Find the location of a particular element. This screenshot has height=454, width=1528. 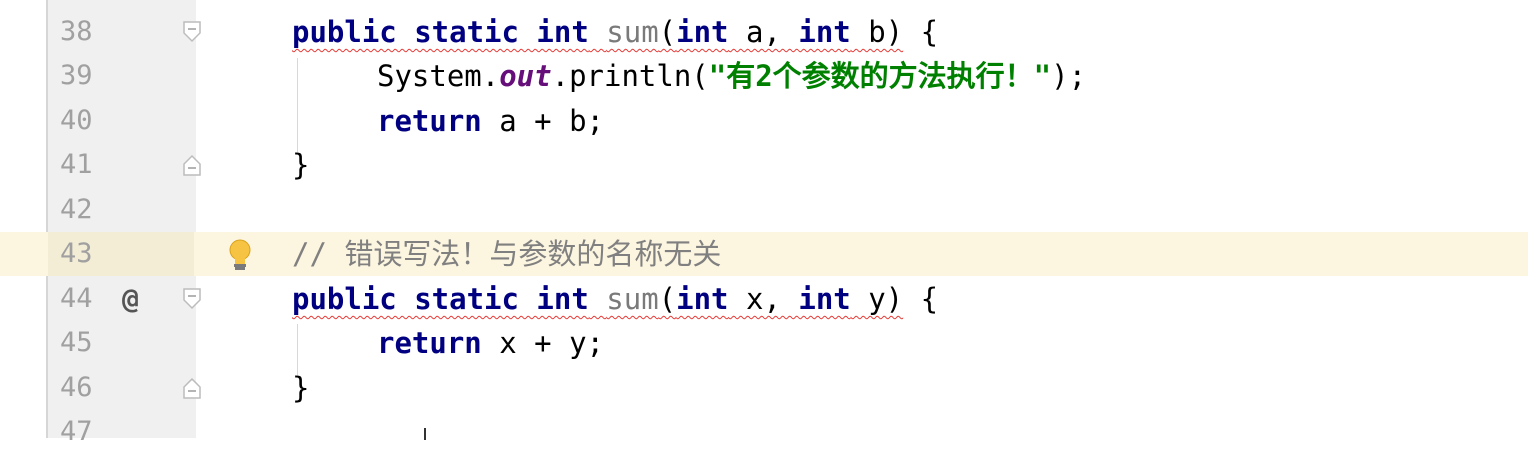

line-number: 42 is located at coordinates (76, 209).